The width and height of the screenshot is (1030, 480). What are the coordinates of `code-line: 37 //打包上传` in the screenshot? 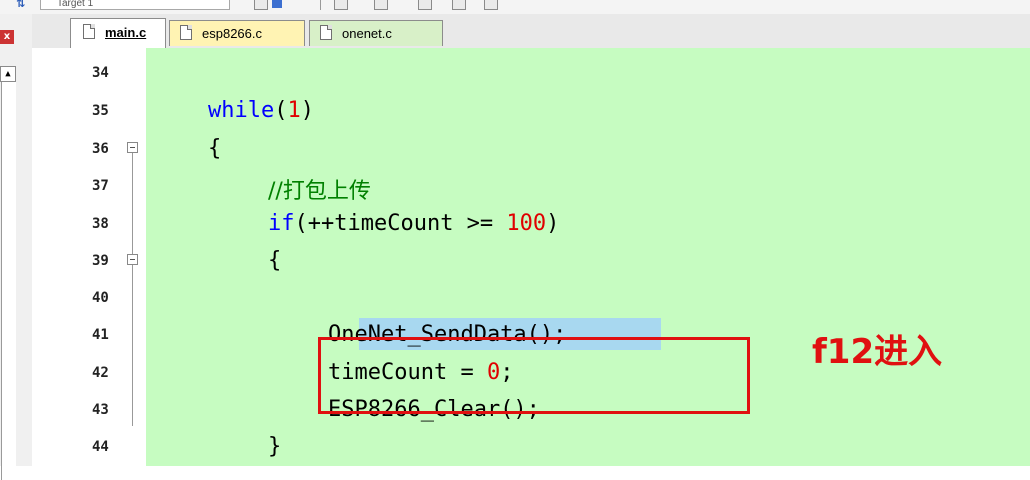 It's located at (531, 187).